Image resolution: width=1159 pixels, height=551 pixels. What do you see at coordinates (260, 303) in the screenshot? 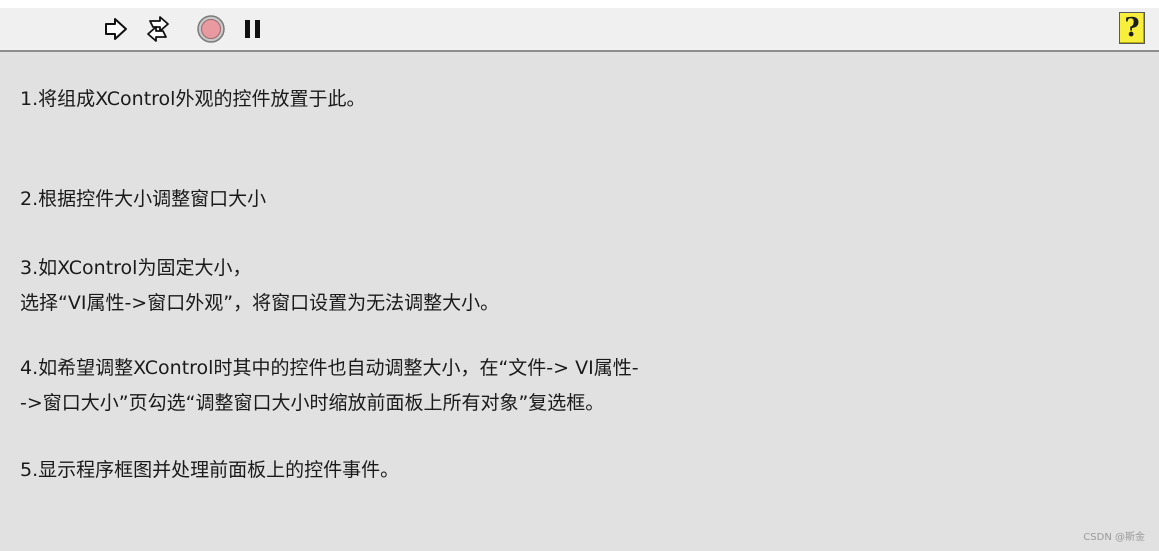
I see `note-line: 选择“VI属性->窗口外观”，将窗口设置为无法调整大小。` at bounding box center [260, 303].